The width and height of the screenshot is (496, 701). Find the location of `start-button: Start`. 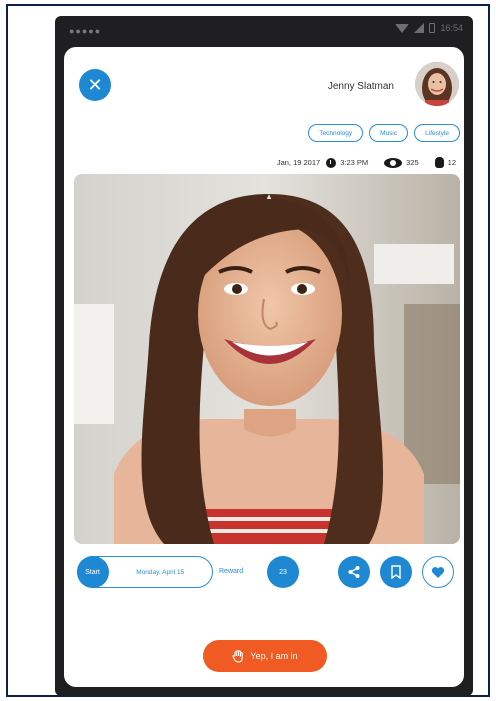

start-button: Start is located at coordinates (92, 572).